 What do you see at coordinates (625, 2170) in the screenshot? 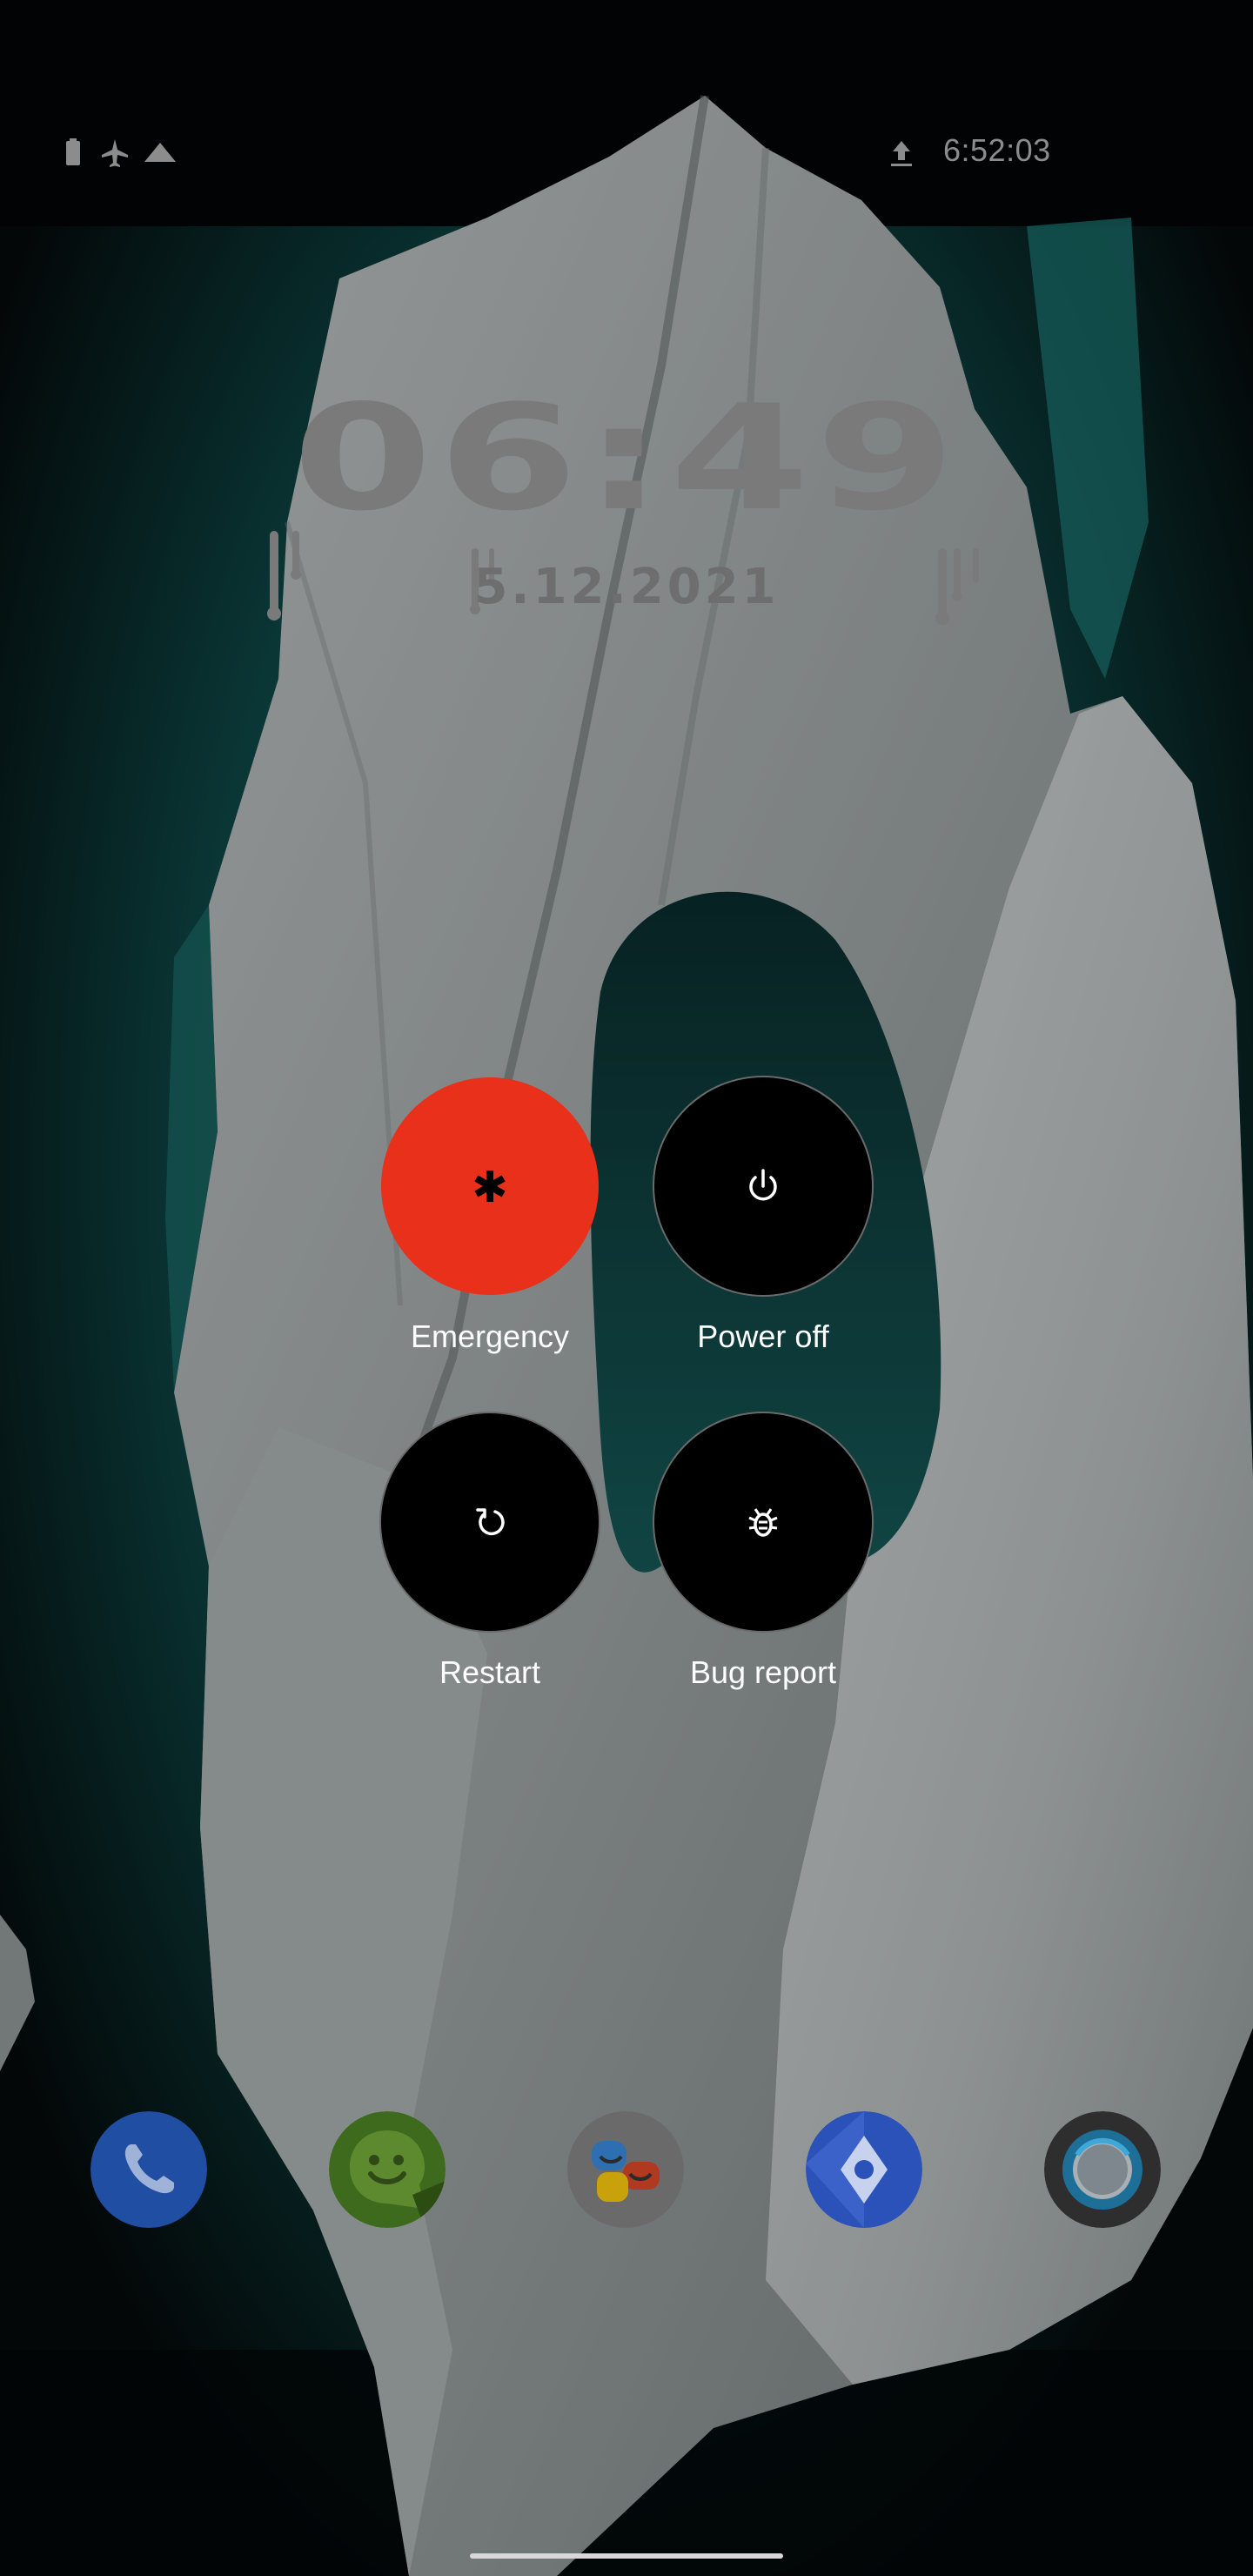
I see `chat-app-icon` at bounding box center [625, 2170].